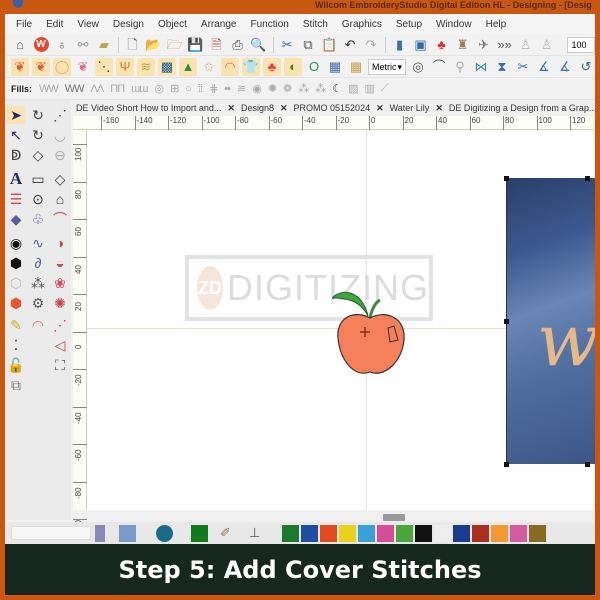 The width and height of the screenshot is (600, 600). I want to click on crescent-icon: ☾, so click(336, 88).